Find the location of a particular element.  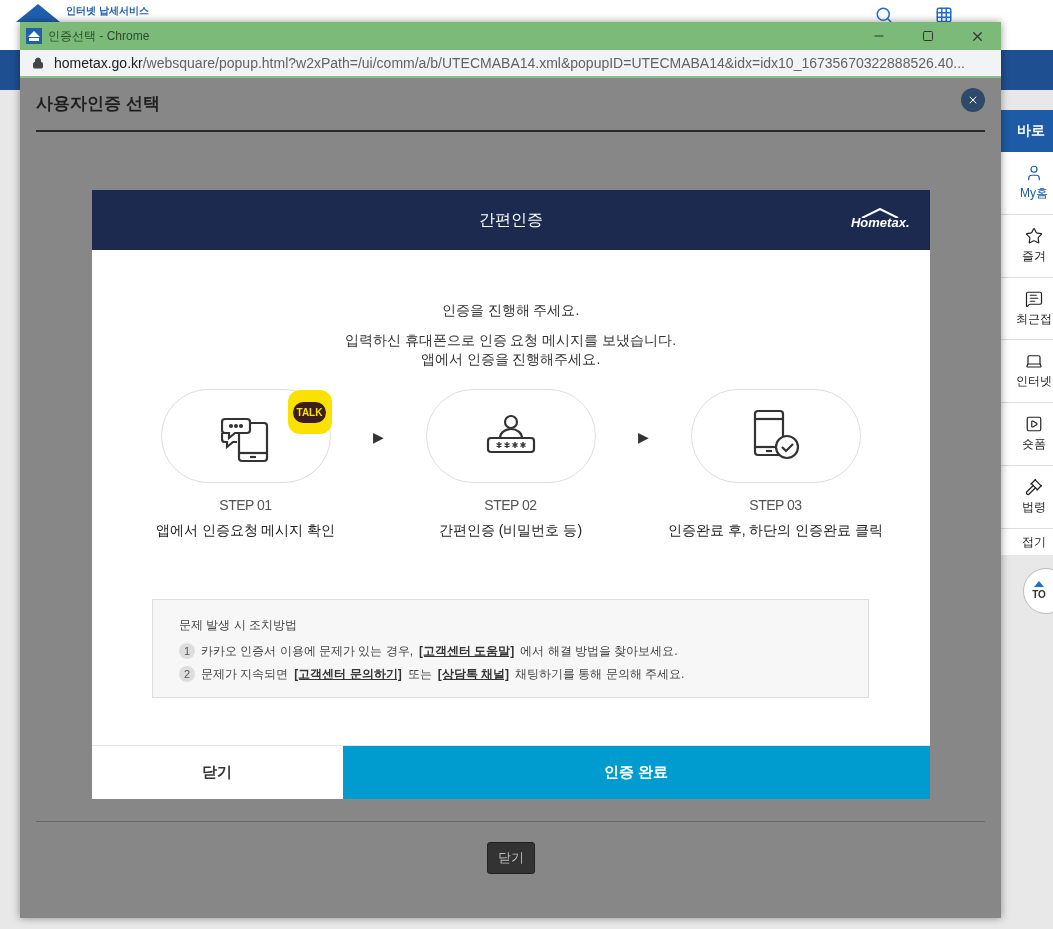

step-number-badge: 1 is located at coordinates (187, 651).